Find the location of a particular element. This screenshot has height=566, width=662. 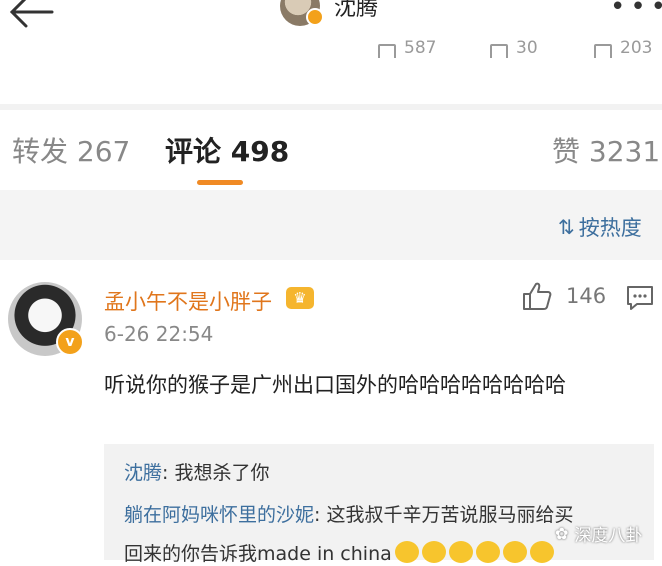

reply-author: 沈腾 is located at coordinates (143, 473).